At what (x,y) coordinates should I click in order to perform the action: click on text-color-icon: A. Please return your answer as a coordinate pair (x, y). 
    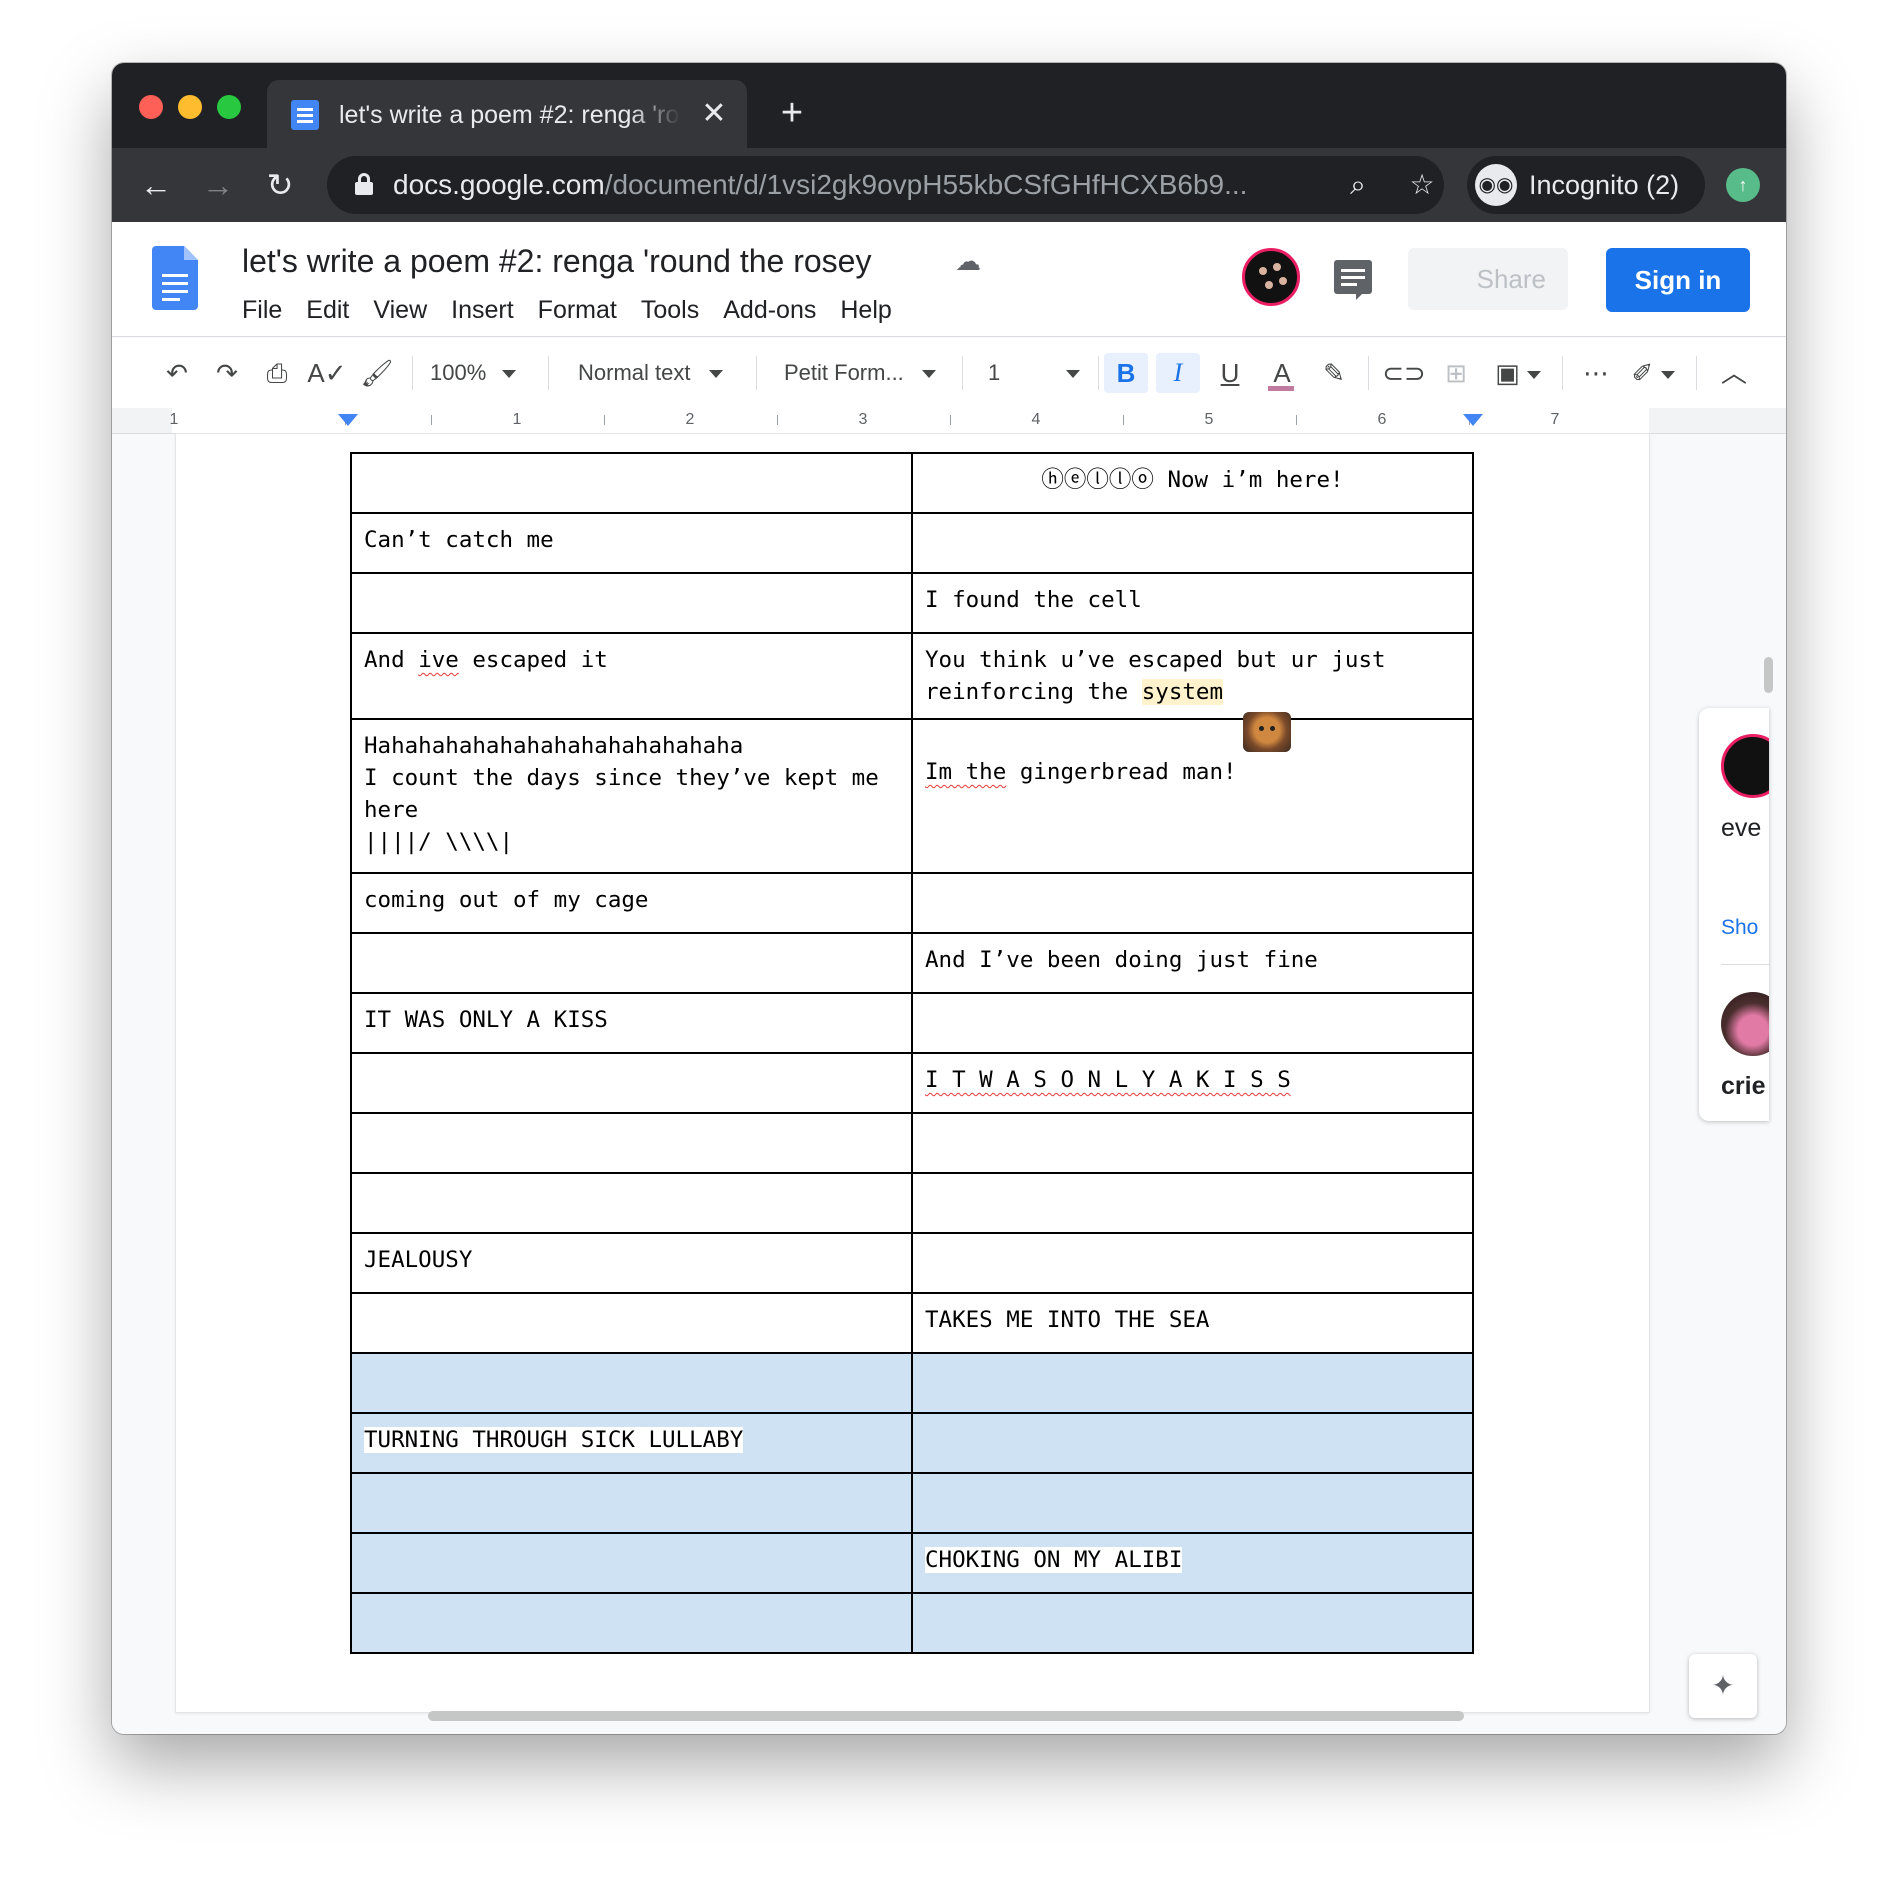
    Looking at the image, I should click on (1282, 373).